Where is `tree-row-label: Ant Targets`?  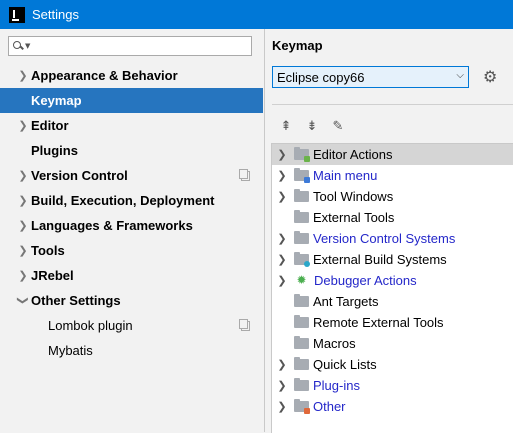
tree-row-label: Ant Targets is located at coordinates (346, 301).